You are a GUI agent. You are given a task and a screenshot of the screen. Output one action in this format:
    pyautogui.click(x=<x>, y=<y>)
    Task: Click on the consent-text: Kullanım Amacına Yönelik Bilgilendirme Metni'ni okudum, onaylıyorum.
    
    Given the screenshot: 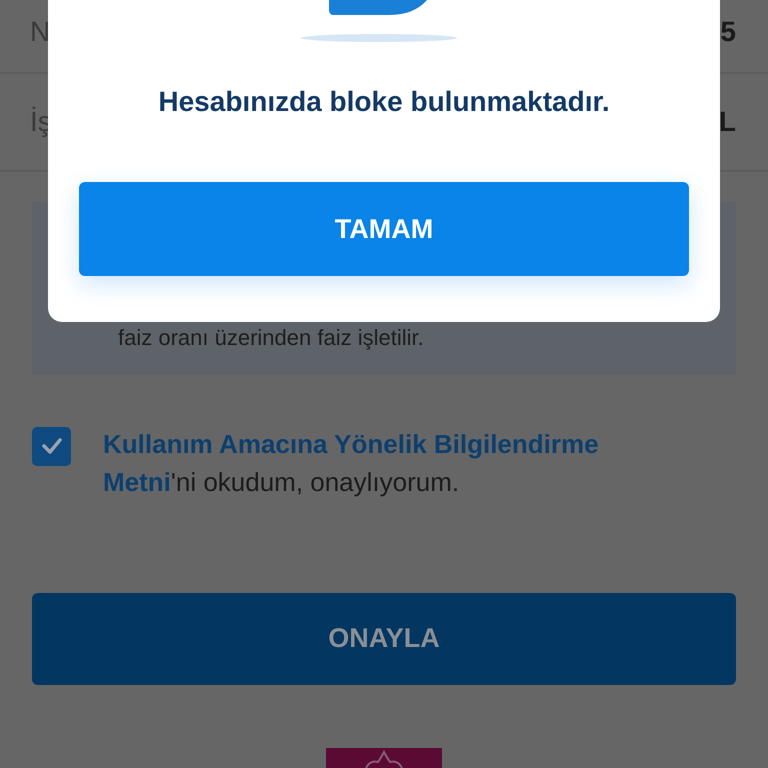 What is the action you would take?
    pyautogui.click(x=351, y=463)
    